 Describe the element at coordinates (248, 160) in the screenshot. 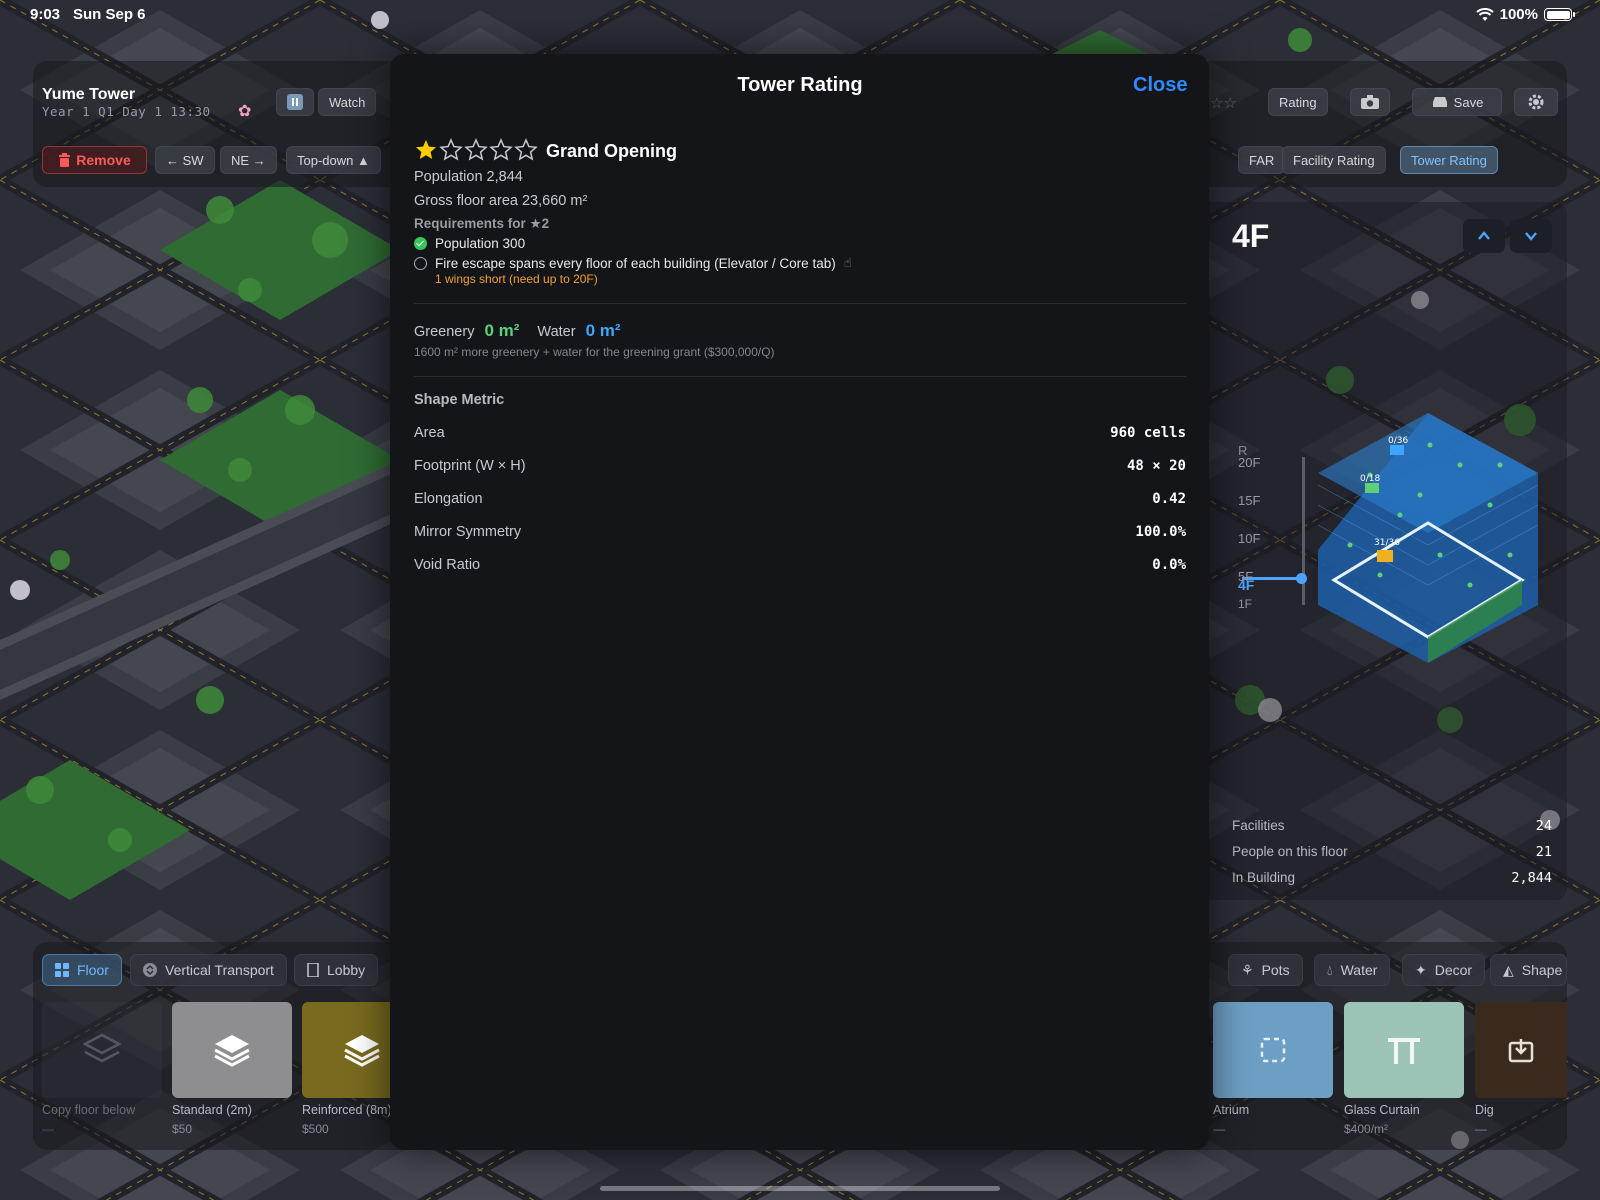

I see `rotate-ne-button: NE →` at that location.